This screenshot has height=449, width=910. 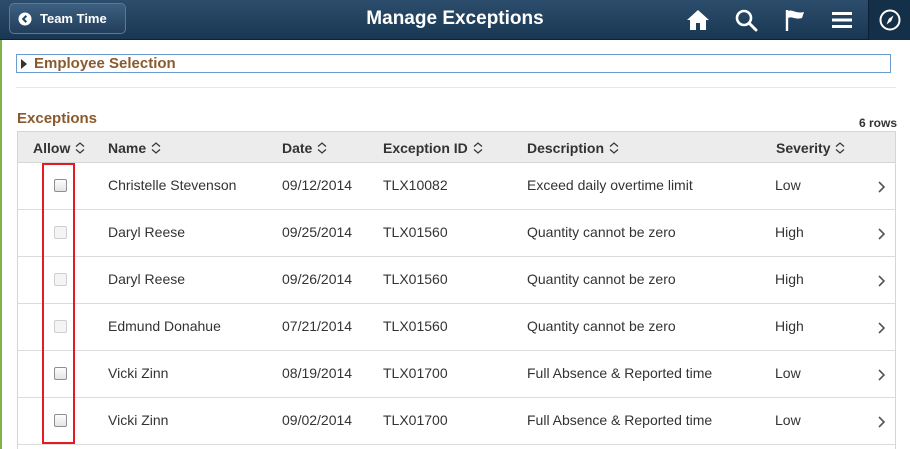 I want to click on exception-date: 09/26/2014, so click(x=317, y=279).